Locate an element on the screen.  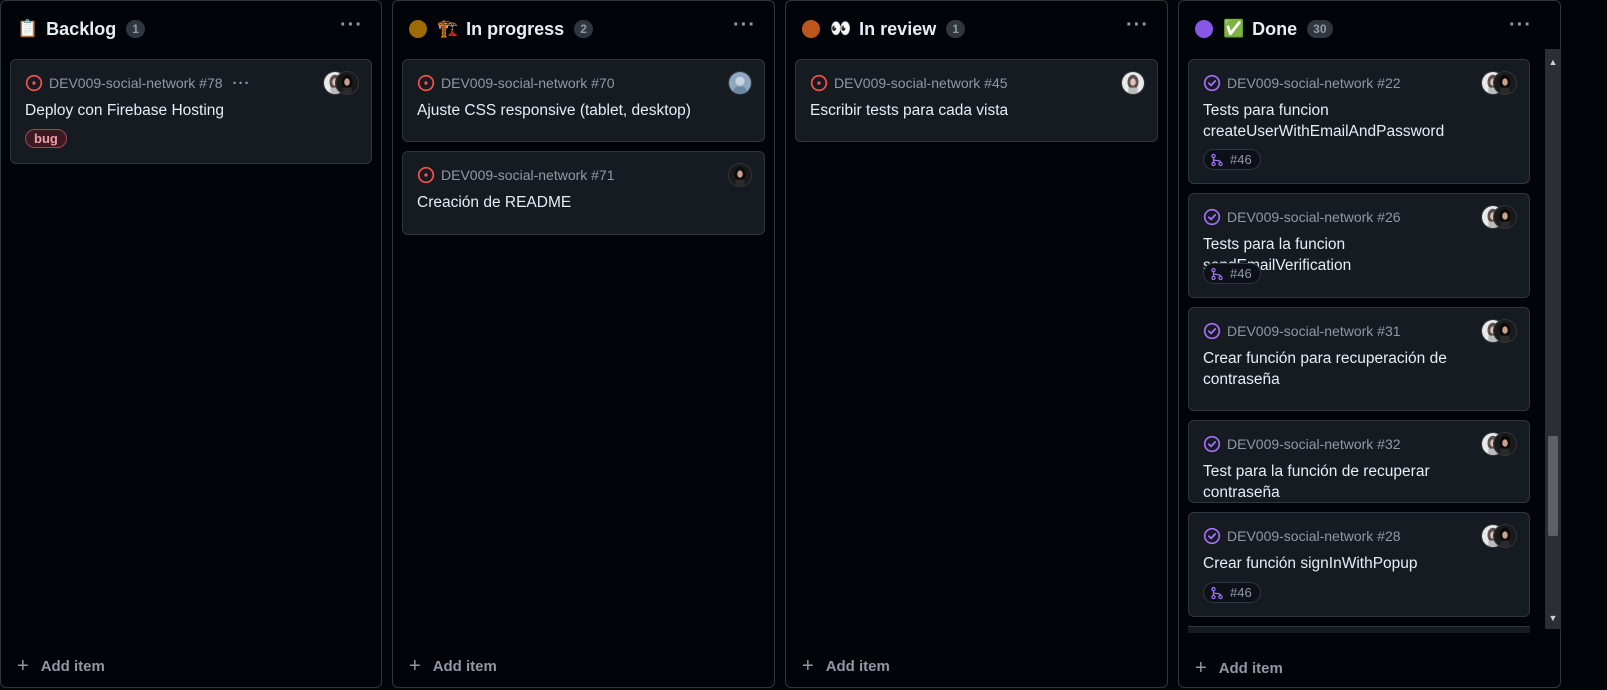
scrollbar-thumb is located at coordinates (1553, 486).